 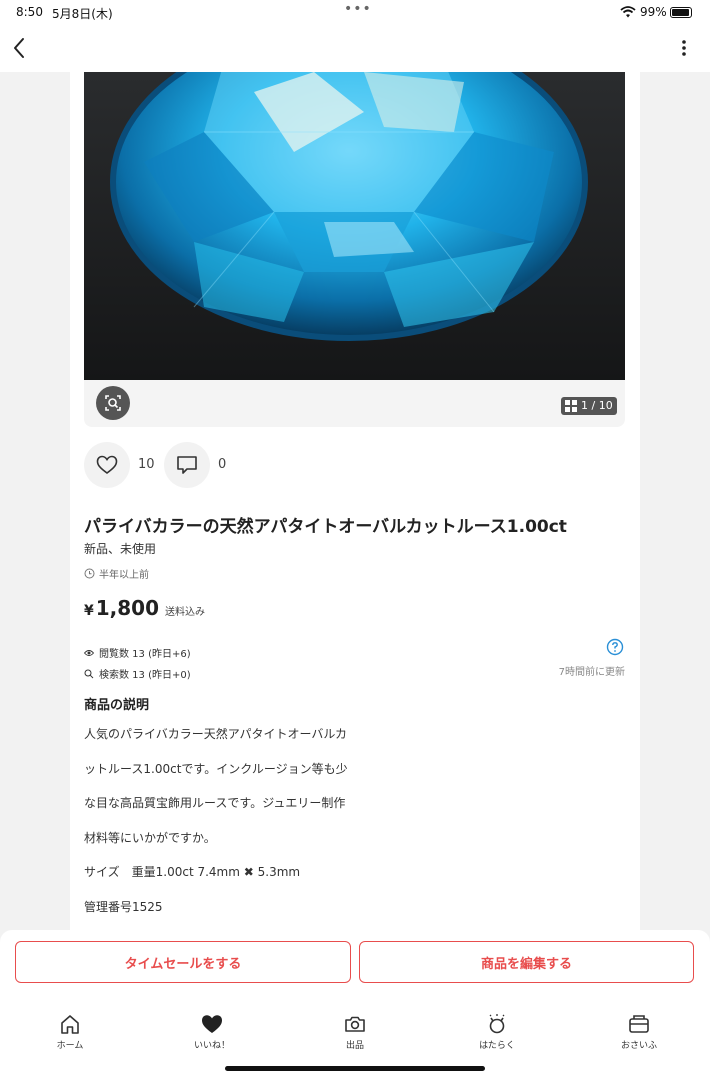 I want to click on clock-icon, so click(x=89, y=573).